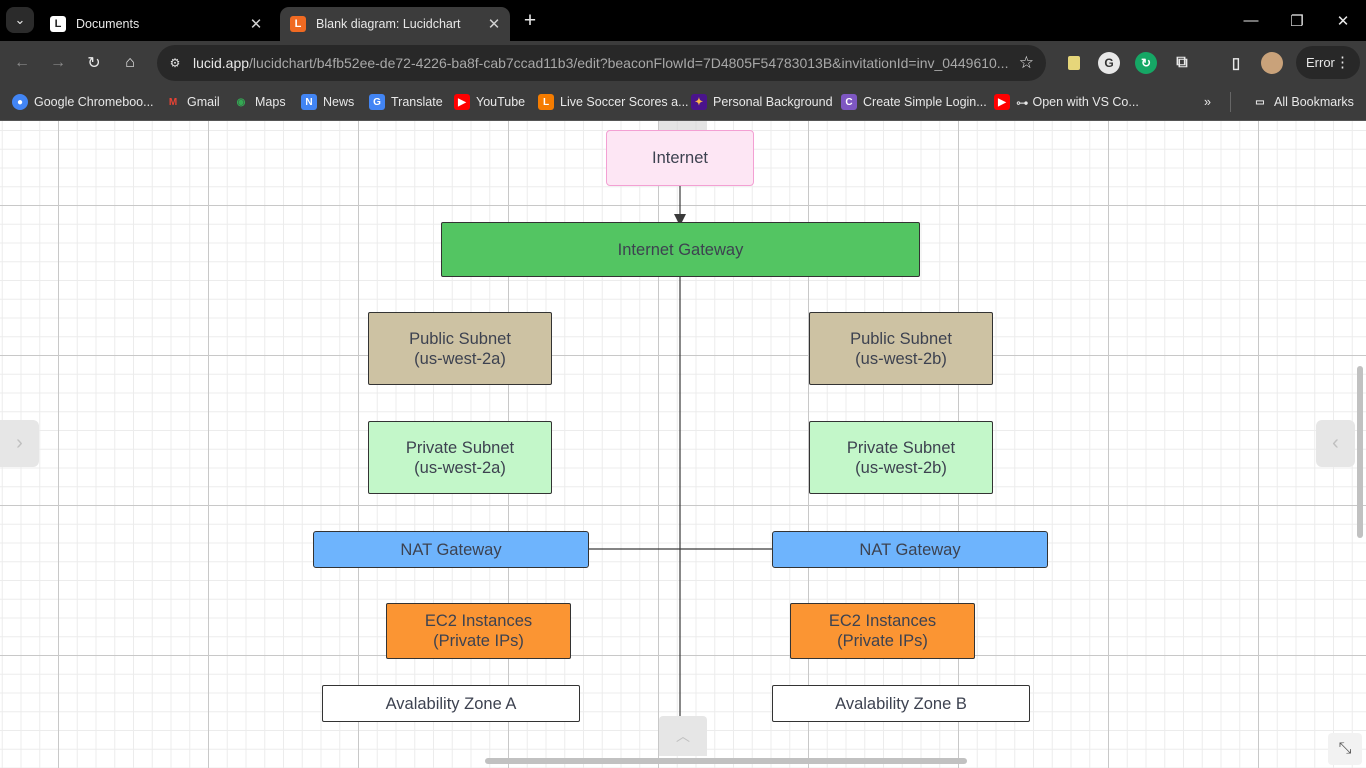 The image size is (1366, 768). I want to click on chevron-left-icon: ‹, so click(1335, 443).